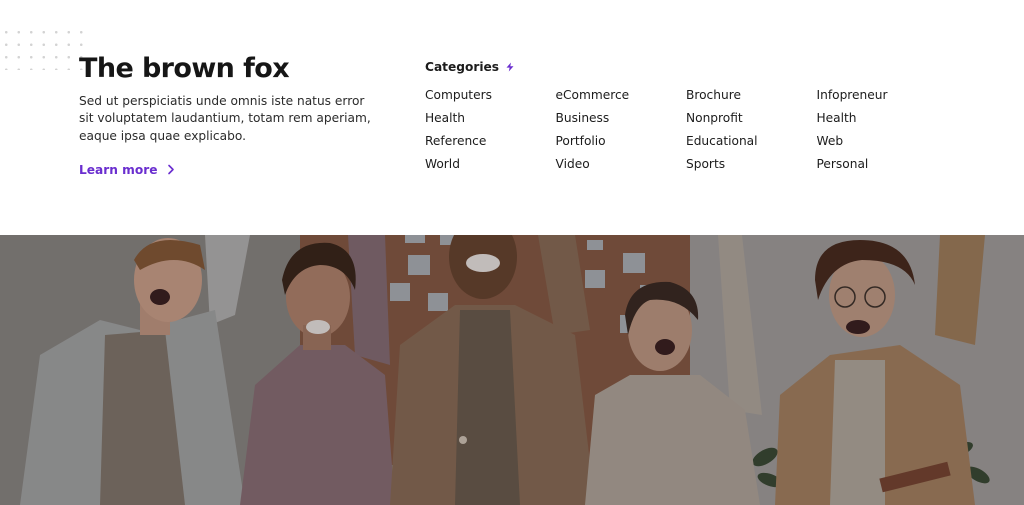 The width and height of the screenshot is (1024, 505). What do you see at coordinates (462, 67) in the screenshot?
I see `categories-title: Categories` at bounding box center [462, 67].